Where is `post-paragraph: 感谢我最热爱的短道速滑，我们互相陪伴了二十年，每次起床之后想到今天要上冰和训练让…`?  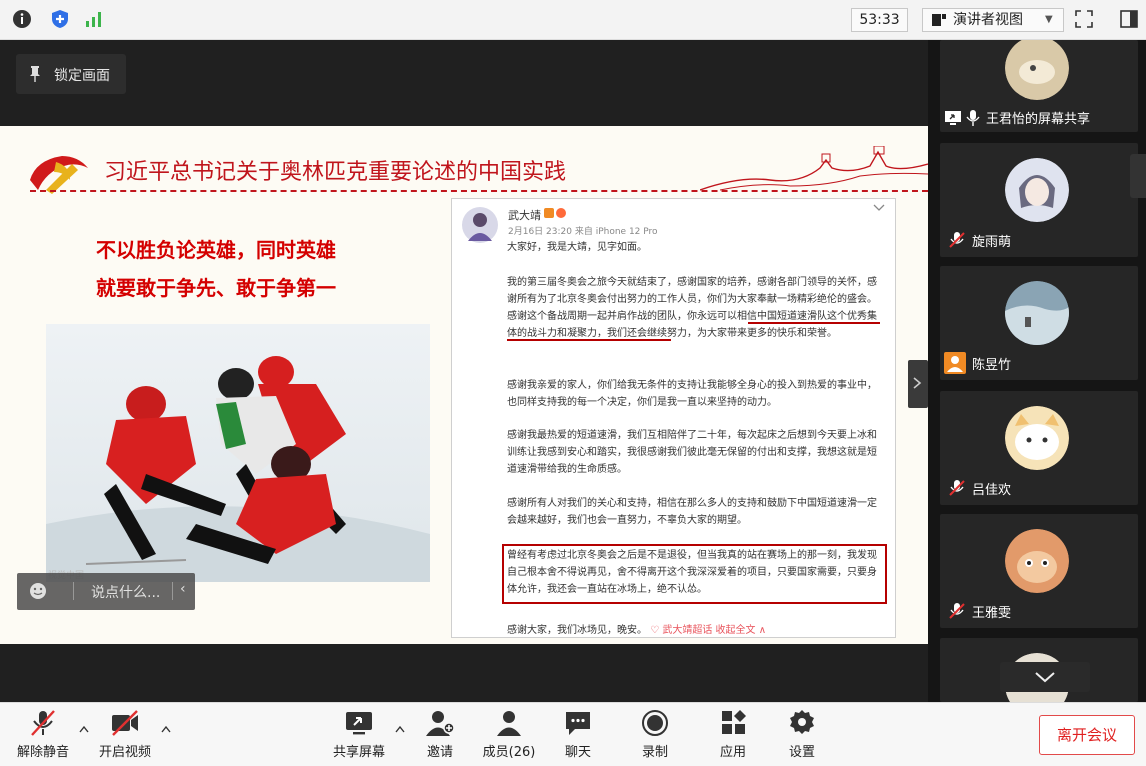
post-paragraph: 感谢我最热爱的短道速滑，我们互相陪伴了二十年，每次起床之后想到今天要上冰和训练让… is located at coordinates (692, 452).